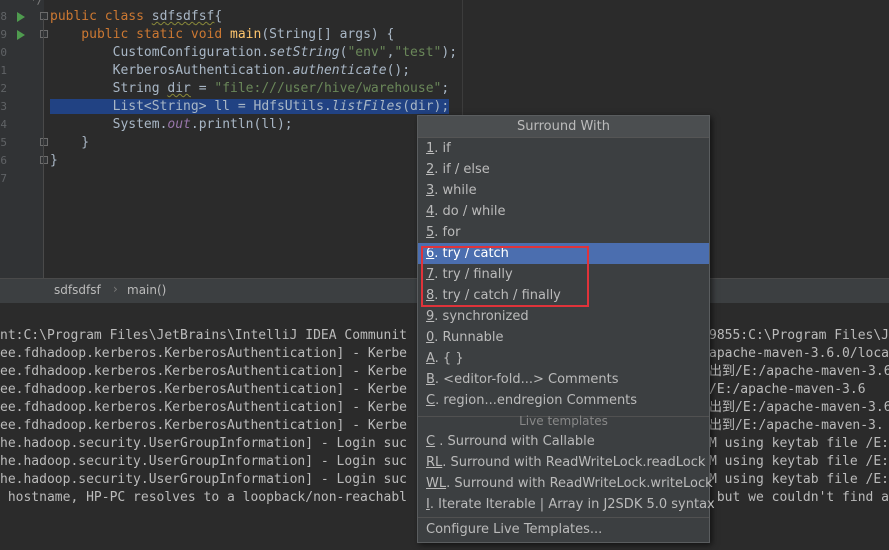  What do you see at coordinates (44, 34) in the screenshot?
I see `fold-method-icon` at bounding box center [44, 34].